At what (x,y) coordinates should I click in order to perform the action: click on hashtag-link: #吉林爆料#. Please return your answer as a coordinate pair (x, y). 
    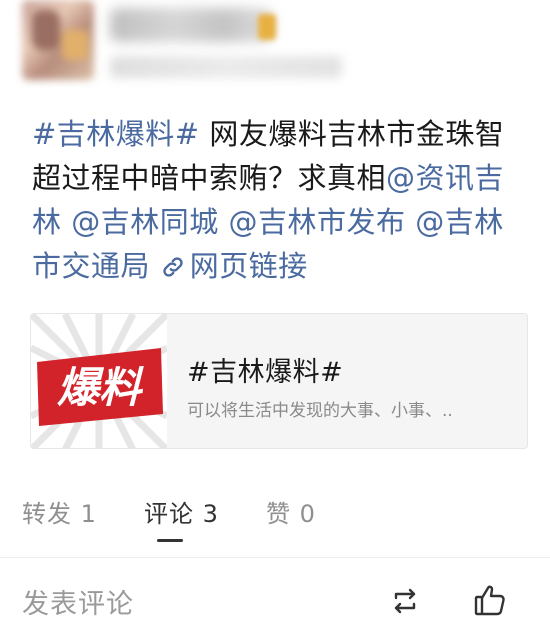
    Looking at the image, I should click on (116, 134).